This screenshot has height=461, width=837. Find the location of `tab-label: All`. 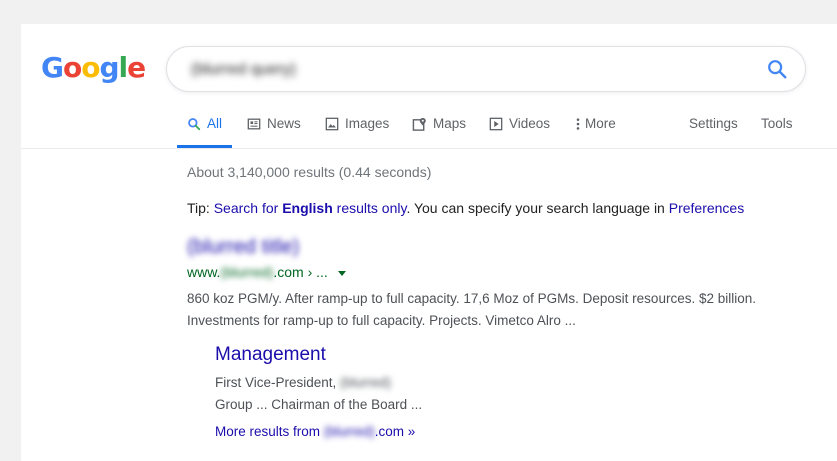

tab-label: All is located at coordinates (215, 123).